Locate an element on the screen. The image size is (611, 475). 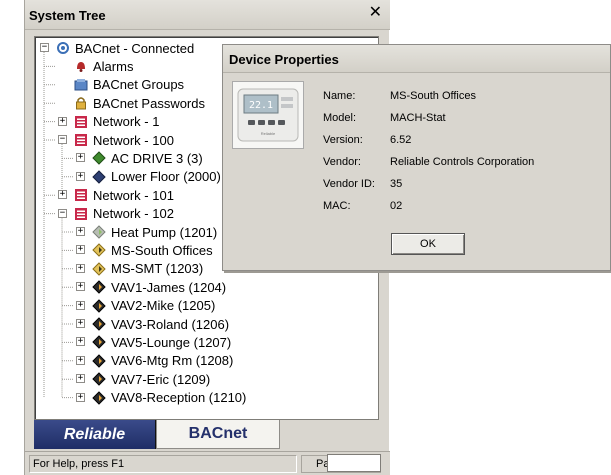
property-value: Reliable Controls Corporation is located at coordinates (462, 162).